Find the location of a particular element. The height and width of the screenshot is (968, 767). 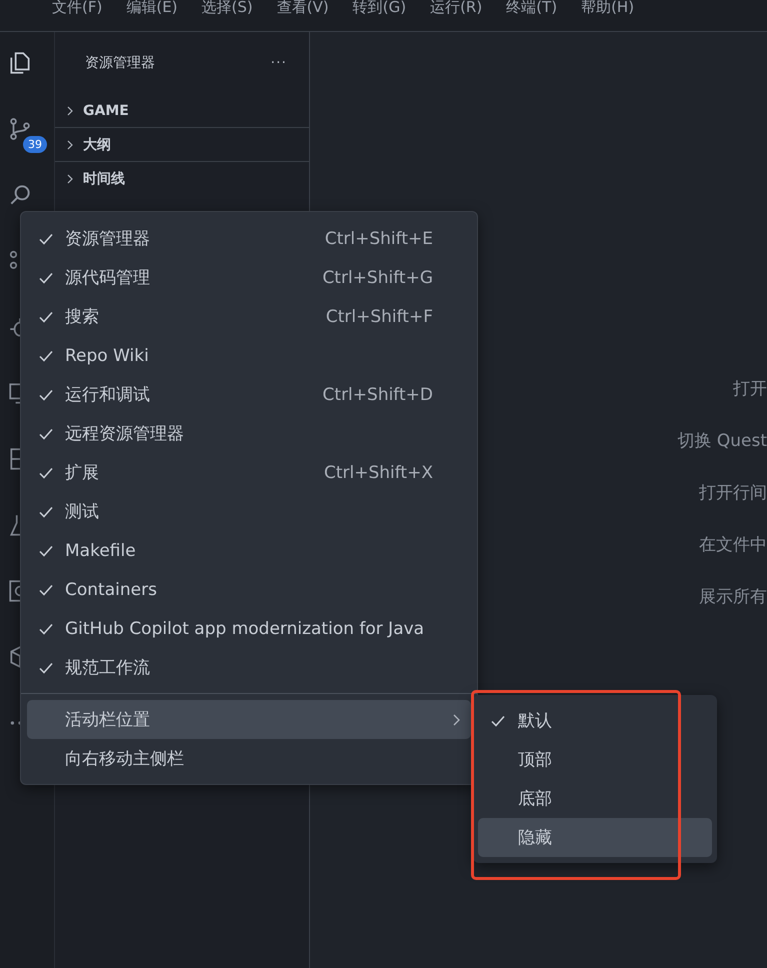

menu-item: 资源管理器 Ctrl+Shift+E is located at coordinates (249, 238).